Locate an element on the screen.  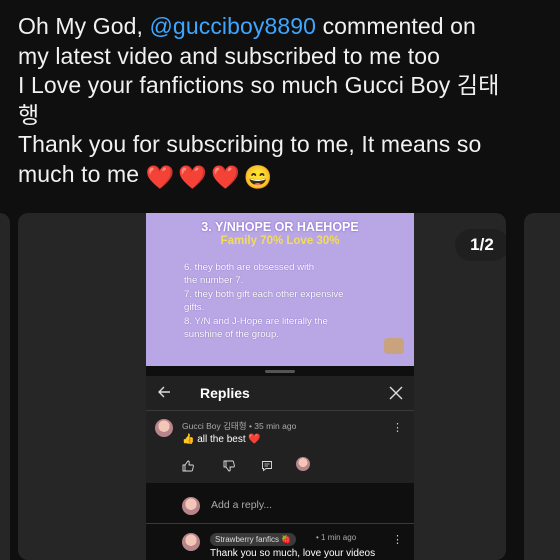
creator-badge: Strawberry fanfics 🍓 is located at coordinates (253, 539).